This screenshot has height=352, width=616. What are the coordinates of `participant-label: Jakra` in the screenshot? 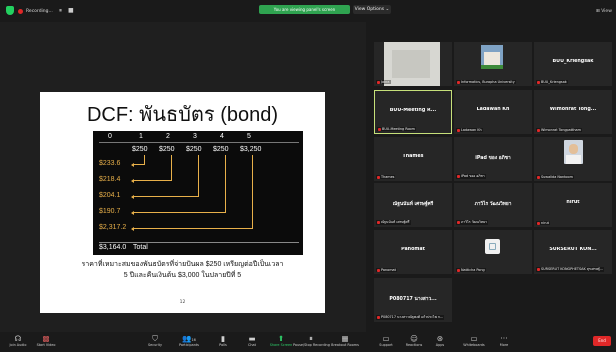 It's located at (383, 82).